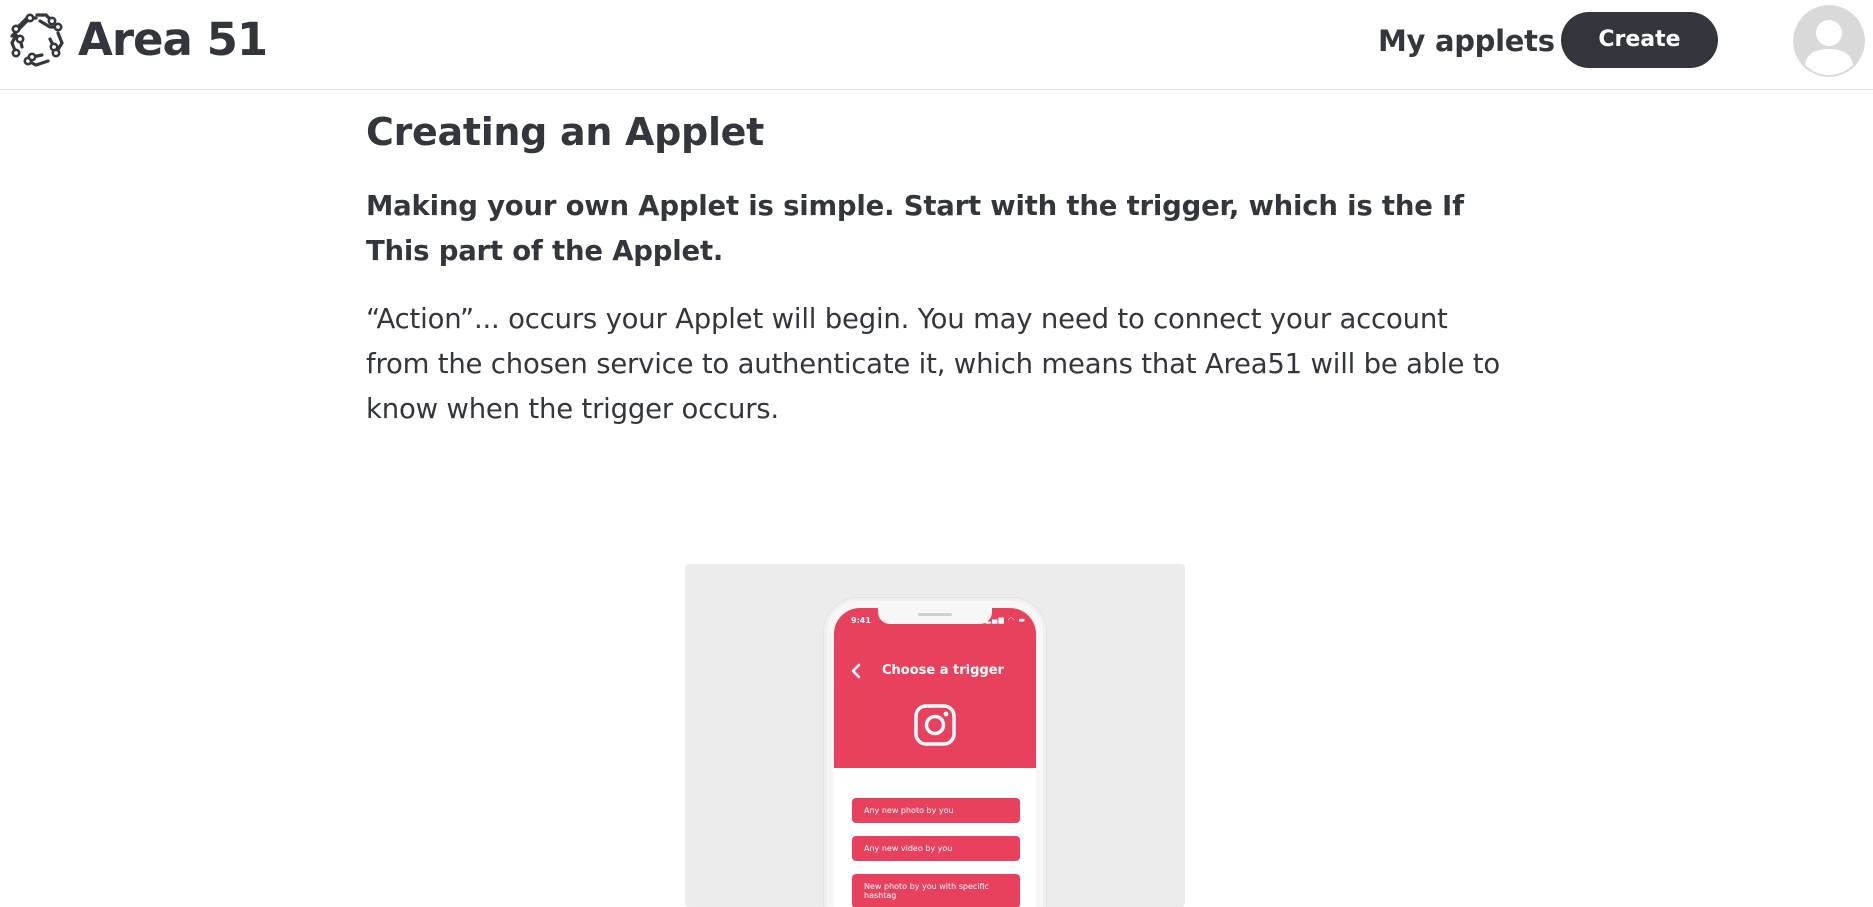 The image size is (1873, 907). I want to click on speaker-grill, so click(935, 614).